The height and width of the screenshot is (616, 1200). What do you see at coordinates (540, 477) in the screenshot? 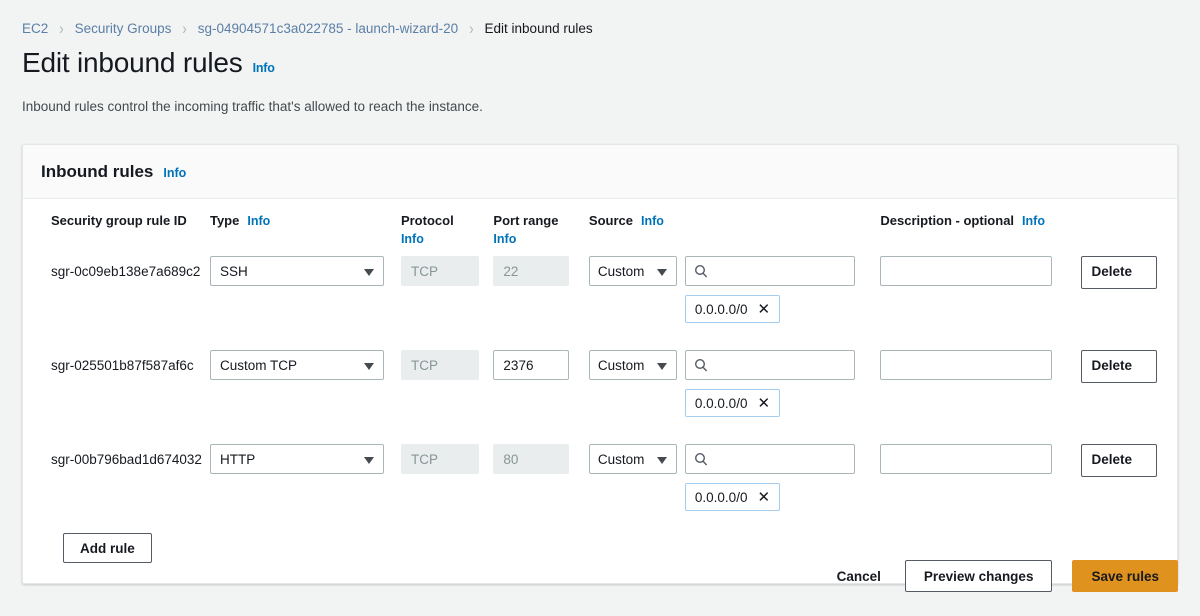
I see `cell-port-range: 80` at bounding box center [540, 477].